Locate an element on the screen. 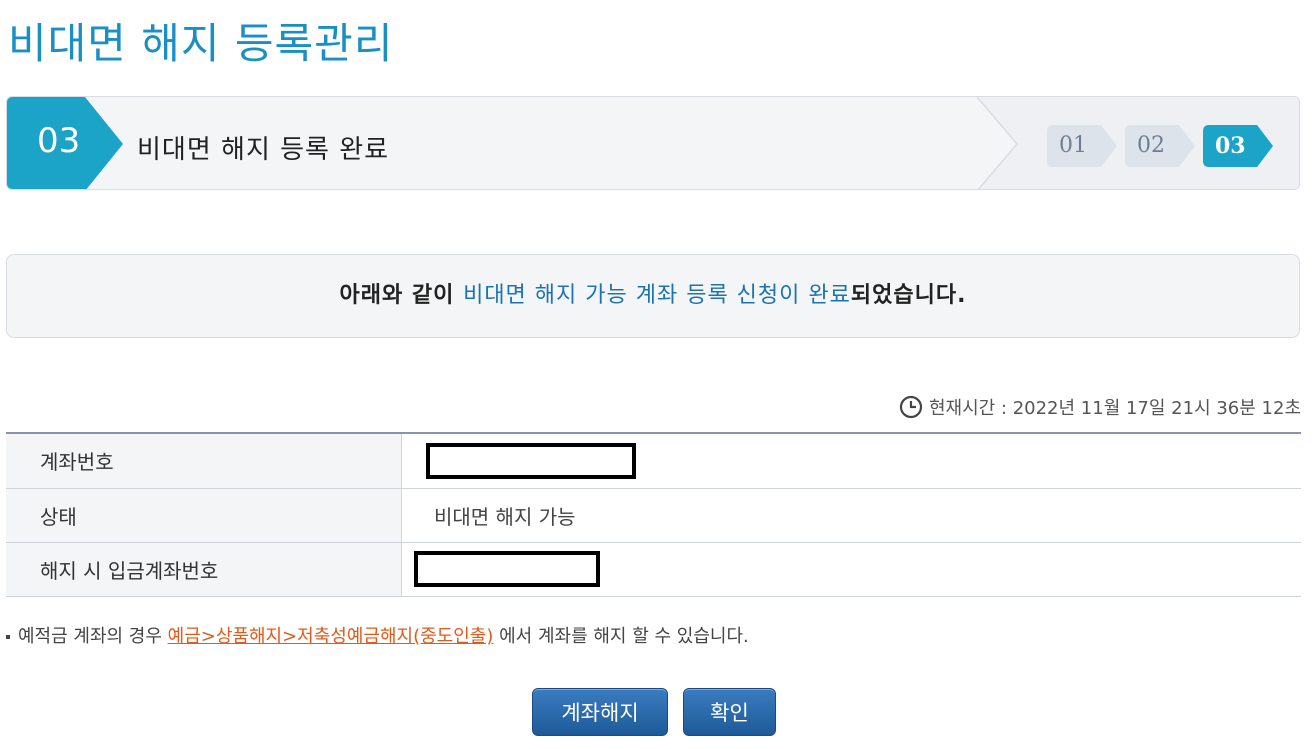  step-03-label: 03 is located at coordinates (1230, 146).